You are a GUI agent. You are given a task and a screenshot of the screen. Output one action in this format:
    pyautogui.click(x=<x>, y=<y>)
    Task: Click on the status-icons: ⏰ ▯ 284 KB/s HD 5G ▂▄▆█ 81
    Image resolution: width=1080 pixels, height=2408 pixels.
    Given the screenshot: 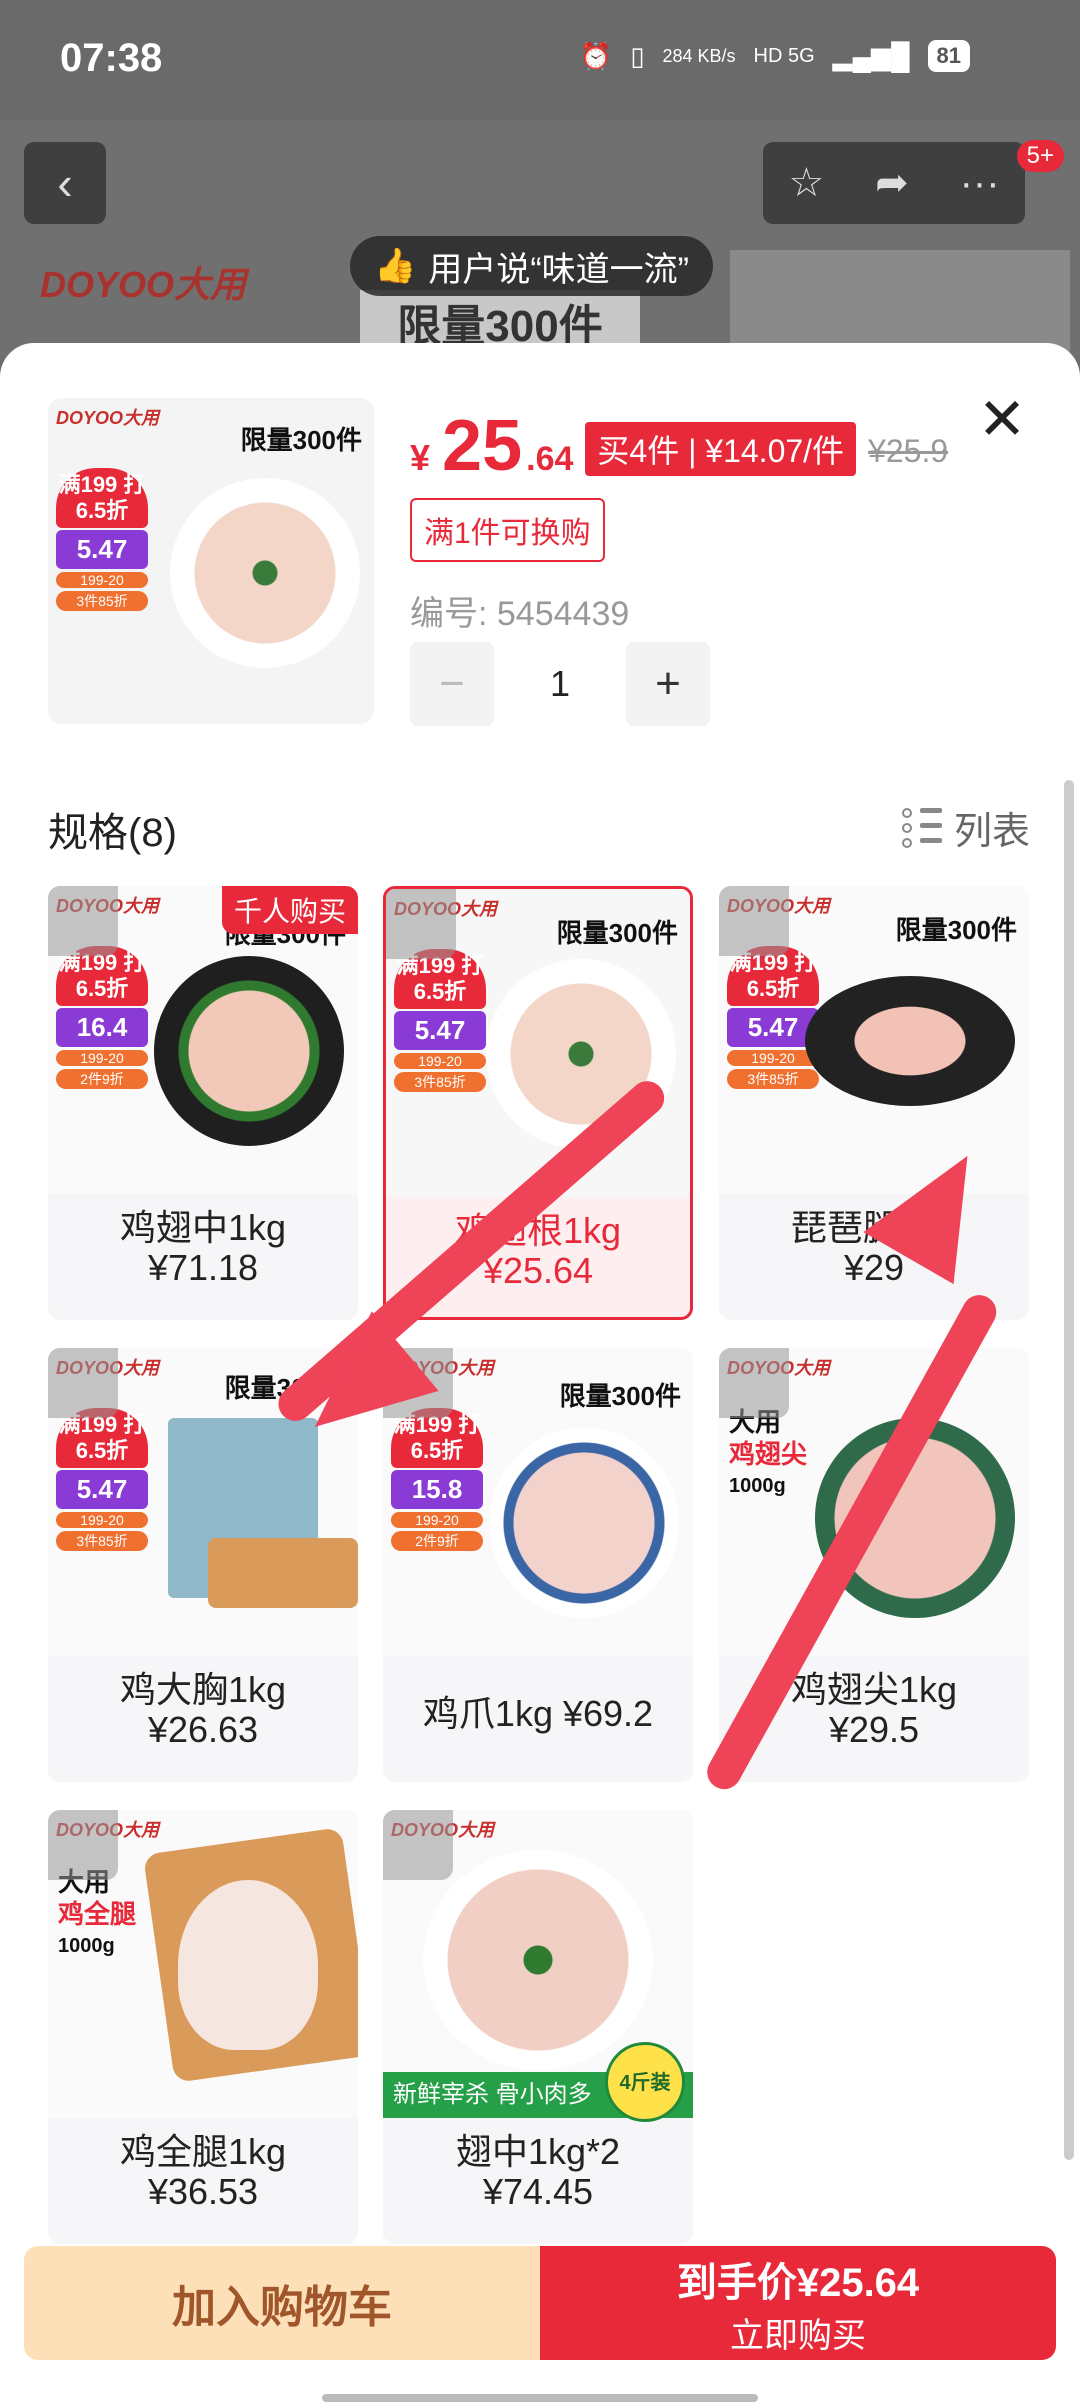 What is the action you would take?
    pyautogui.click(x=775, y=56)
    